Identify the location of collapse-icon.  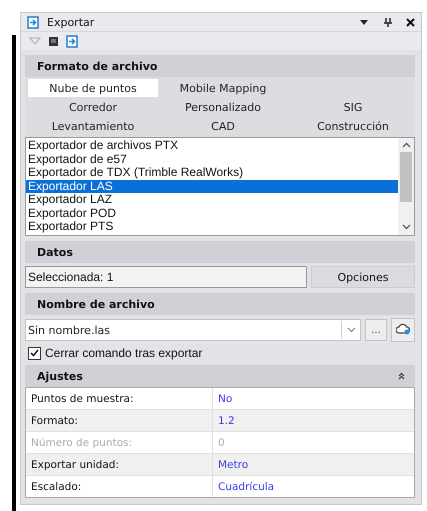
(401, 376).